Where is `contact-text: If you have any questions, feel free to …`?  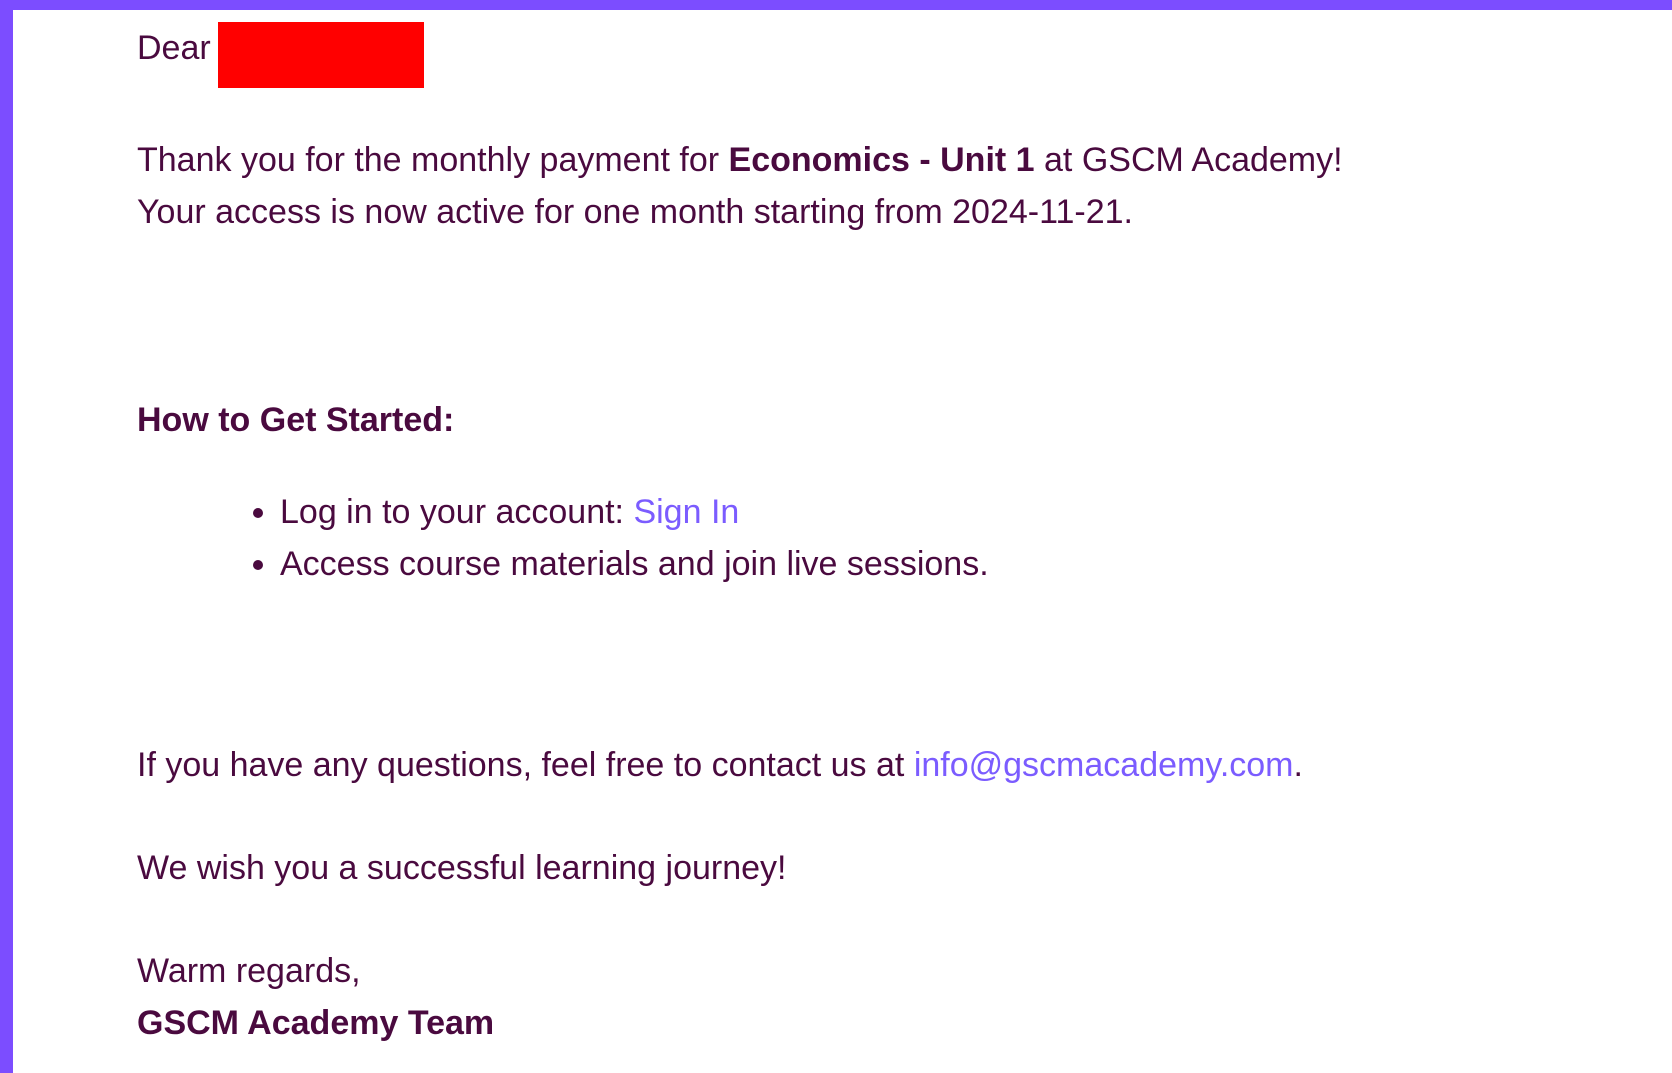
contact-text: If you have any questions, feel free to … is located at coordinates (525, 765).